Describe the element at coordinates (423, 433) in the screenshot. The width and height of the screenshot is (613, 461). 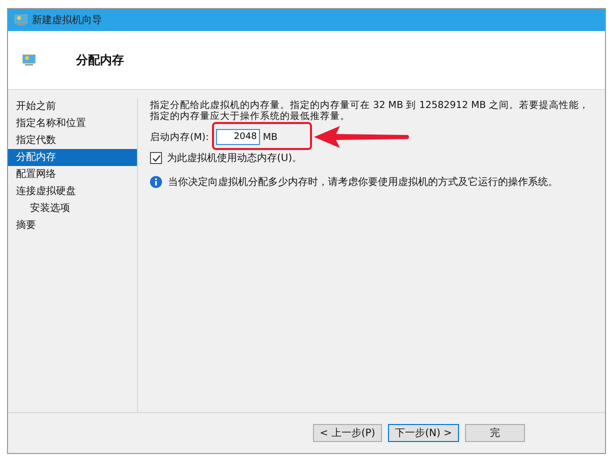
I see `wizard-button: 下一步(N) >` at that location.